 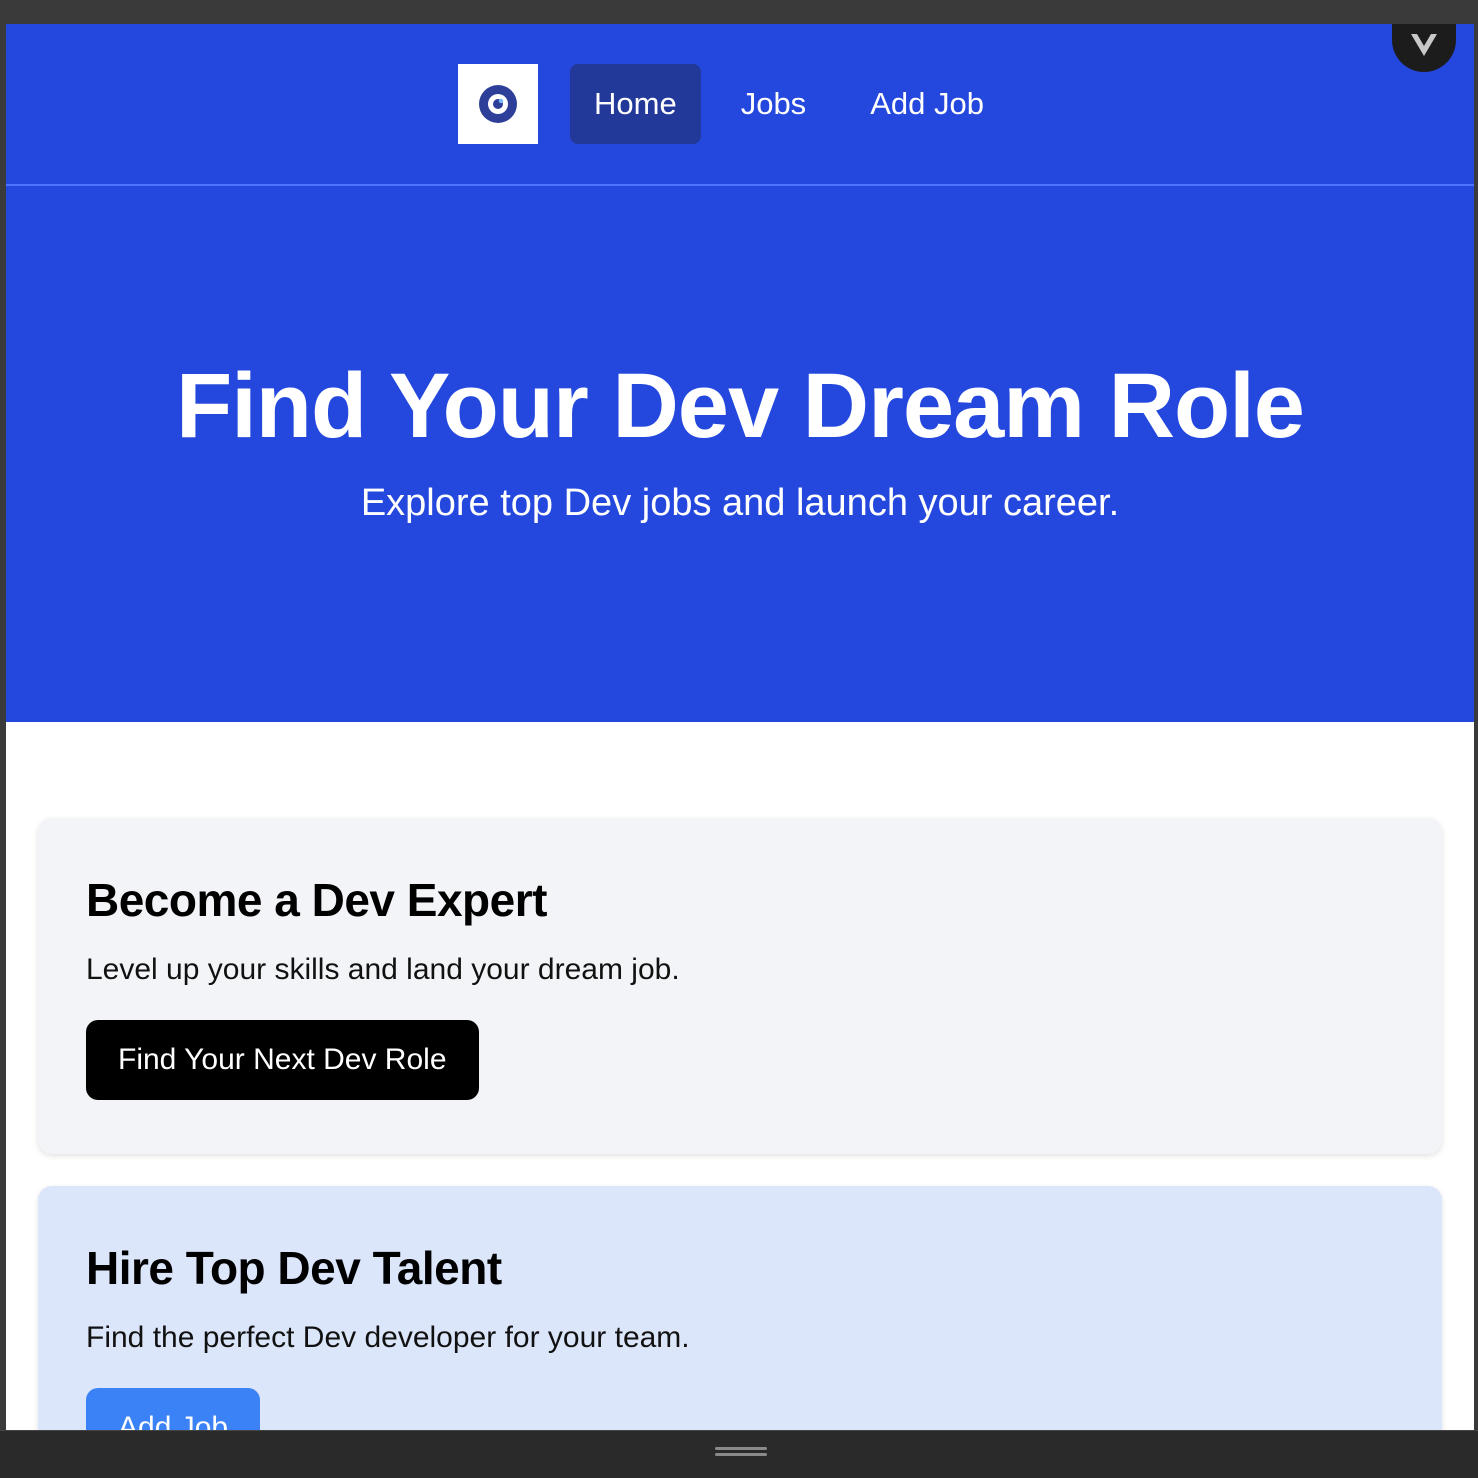 What do you see at coordinates (294, 1268) in the screenshot?
I see `card-employers-title: Hire Top Dev Talent` at bounding box center [294, 1268].